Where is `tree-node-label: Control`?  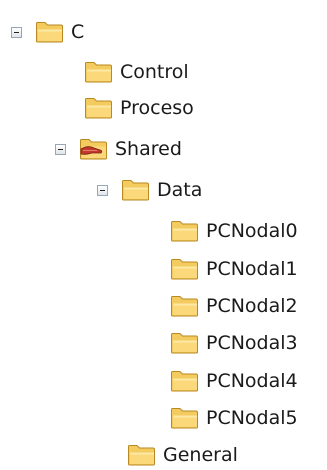 tree-node-label: Control is located at coordinates (154, 72).